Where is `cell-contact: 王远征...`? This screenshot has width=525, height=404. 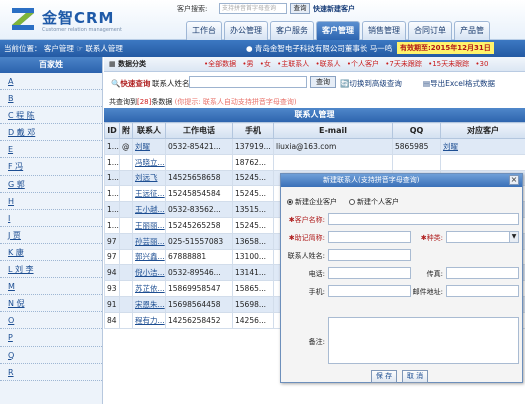 cell-contact: 王远征... is located at coordinates (149, 194).